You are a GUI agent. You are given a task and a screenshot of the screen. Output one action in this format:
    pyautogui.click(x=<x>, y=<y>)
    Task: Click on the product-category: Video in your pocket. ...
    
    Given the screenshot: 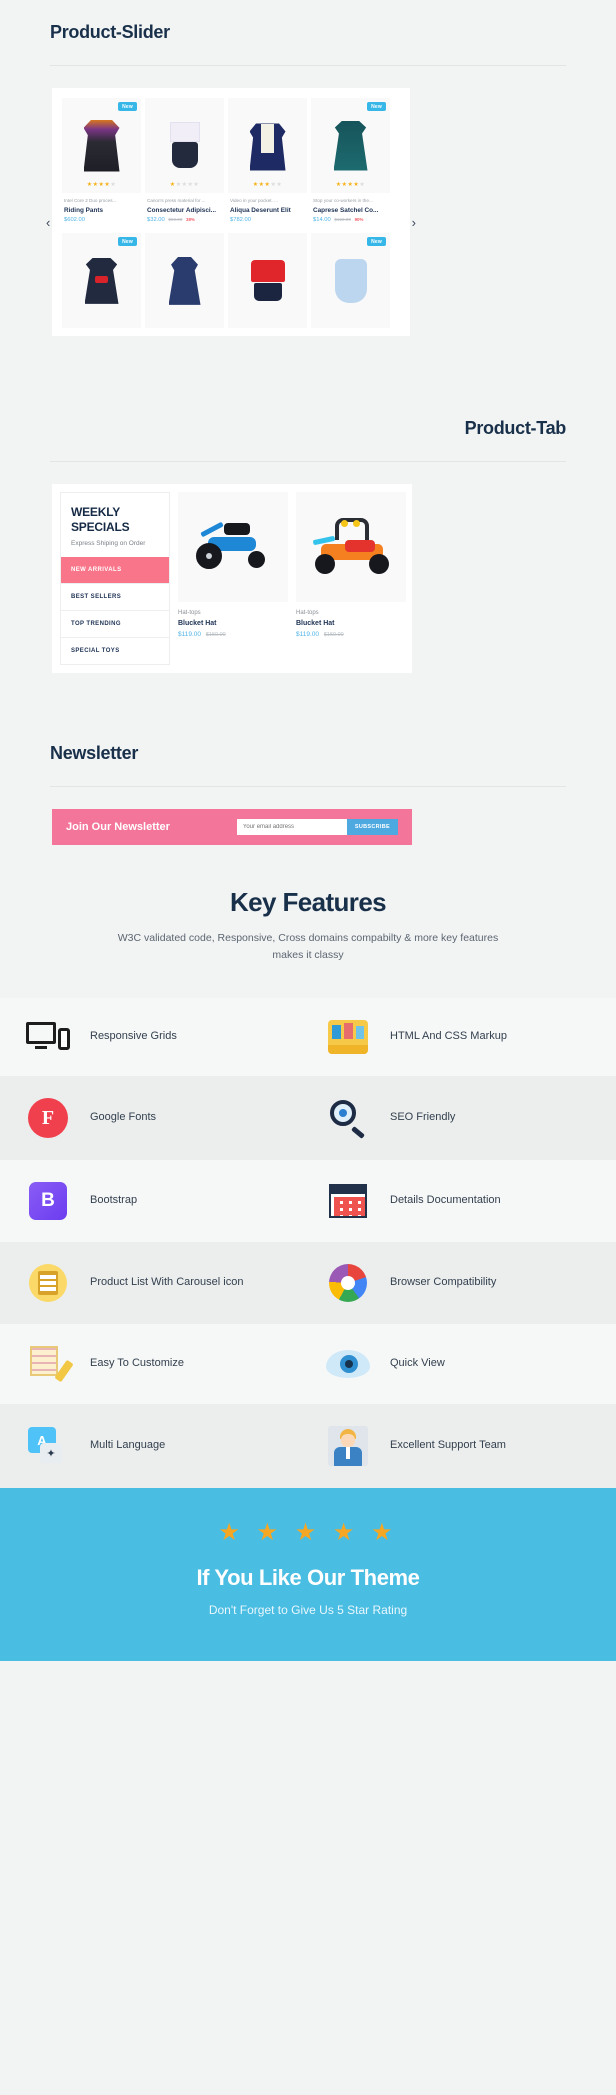 What is the action you would take?
    pyautogui.click(x=254, y=200)
    